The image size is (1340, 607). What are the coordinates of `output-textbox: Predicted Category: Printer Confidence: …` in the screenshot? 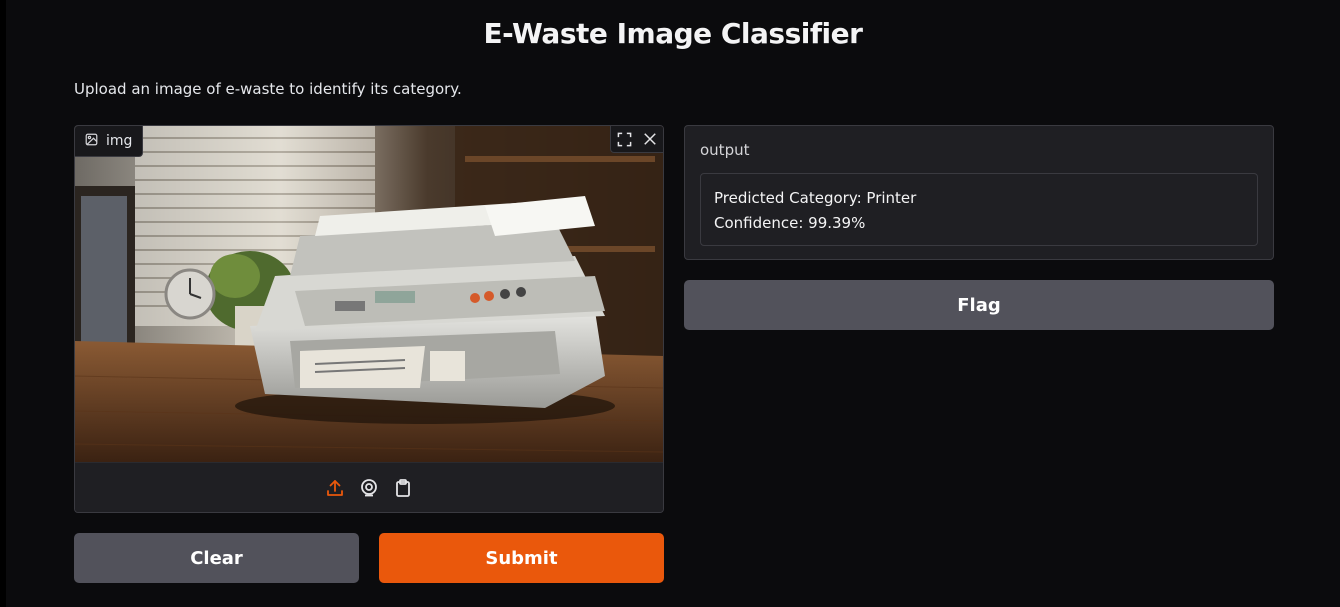 It's located at (979, 209).